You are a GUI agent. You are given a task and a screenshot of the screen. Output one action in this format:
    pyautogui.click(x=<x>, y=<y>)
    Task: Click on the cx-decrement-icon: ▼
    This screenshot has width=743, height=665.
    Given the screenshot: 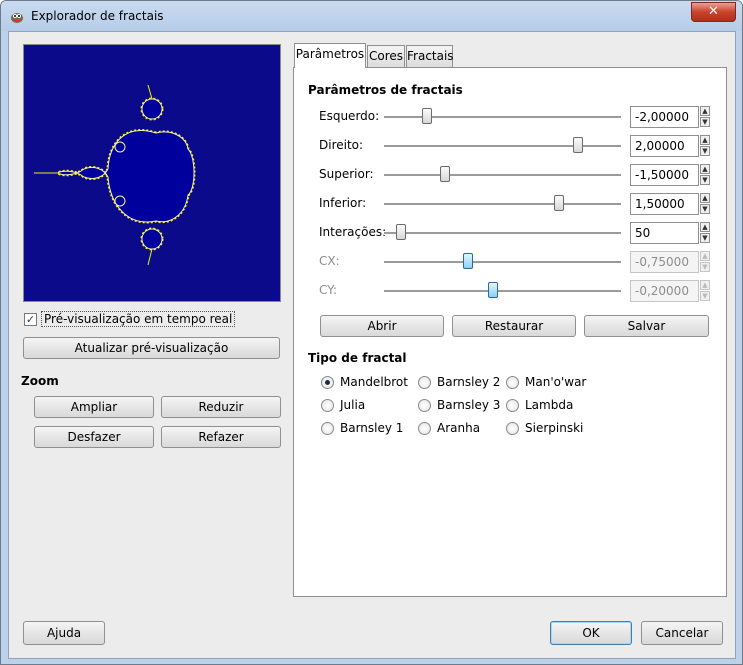 What is the action you would take?
    pyautogui.click(x=705, y=267)
    